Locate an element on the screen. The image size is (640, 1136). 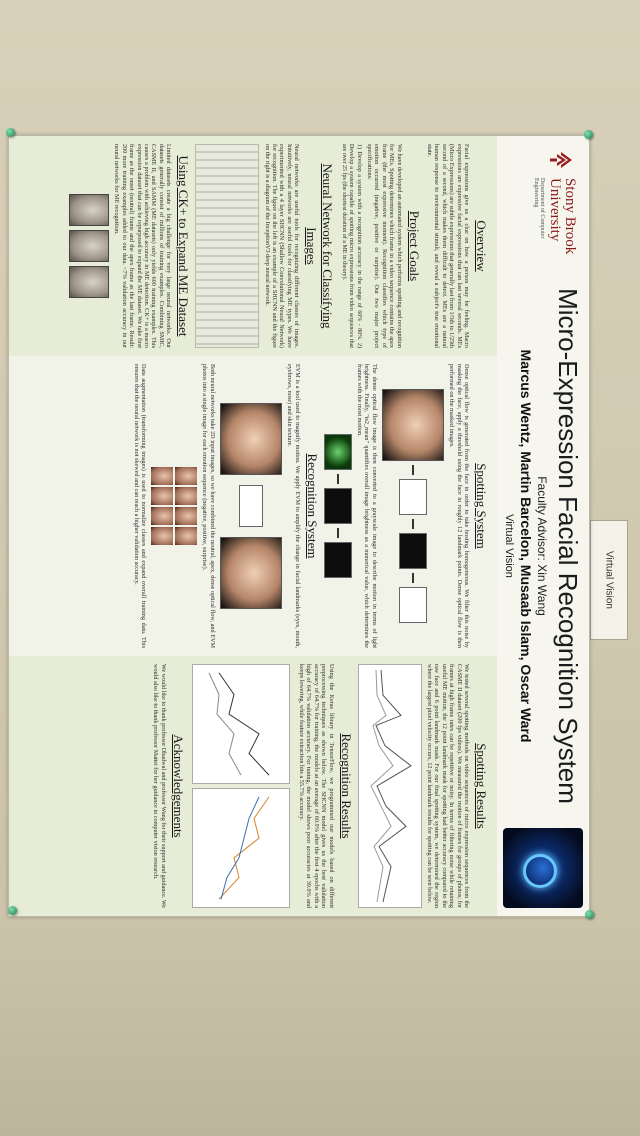
loss-plot-graphic is located at coordinates (243, 848).